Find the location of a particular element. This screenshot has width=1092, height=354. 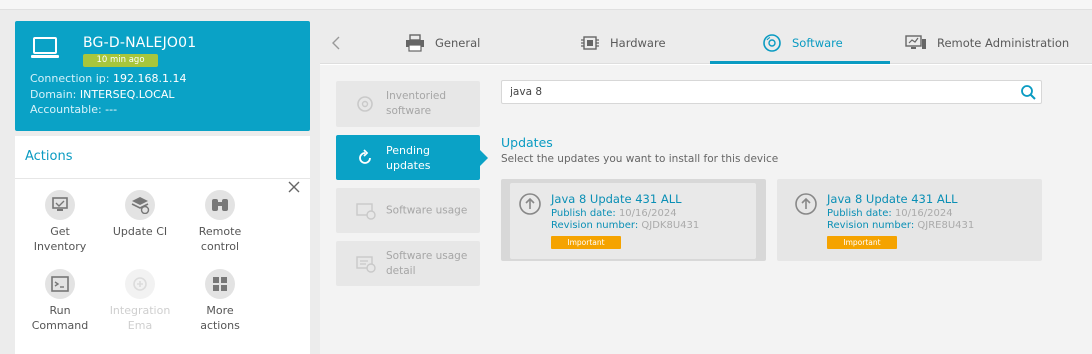

integration-icon is located at coordinates (140, 284).